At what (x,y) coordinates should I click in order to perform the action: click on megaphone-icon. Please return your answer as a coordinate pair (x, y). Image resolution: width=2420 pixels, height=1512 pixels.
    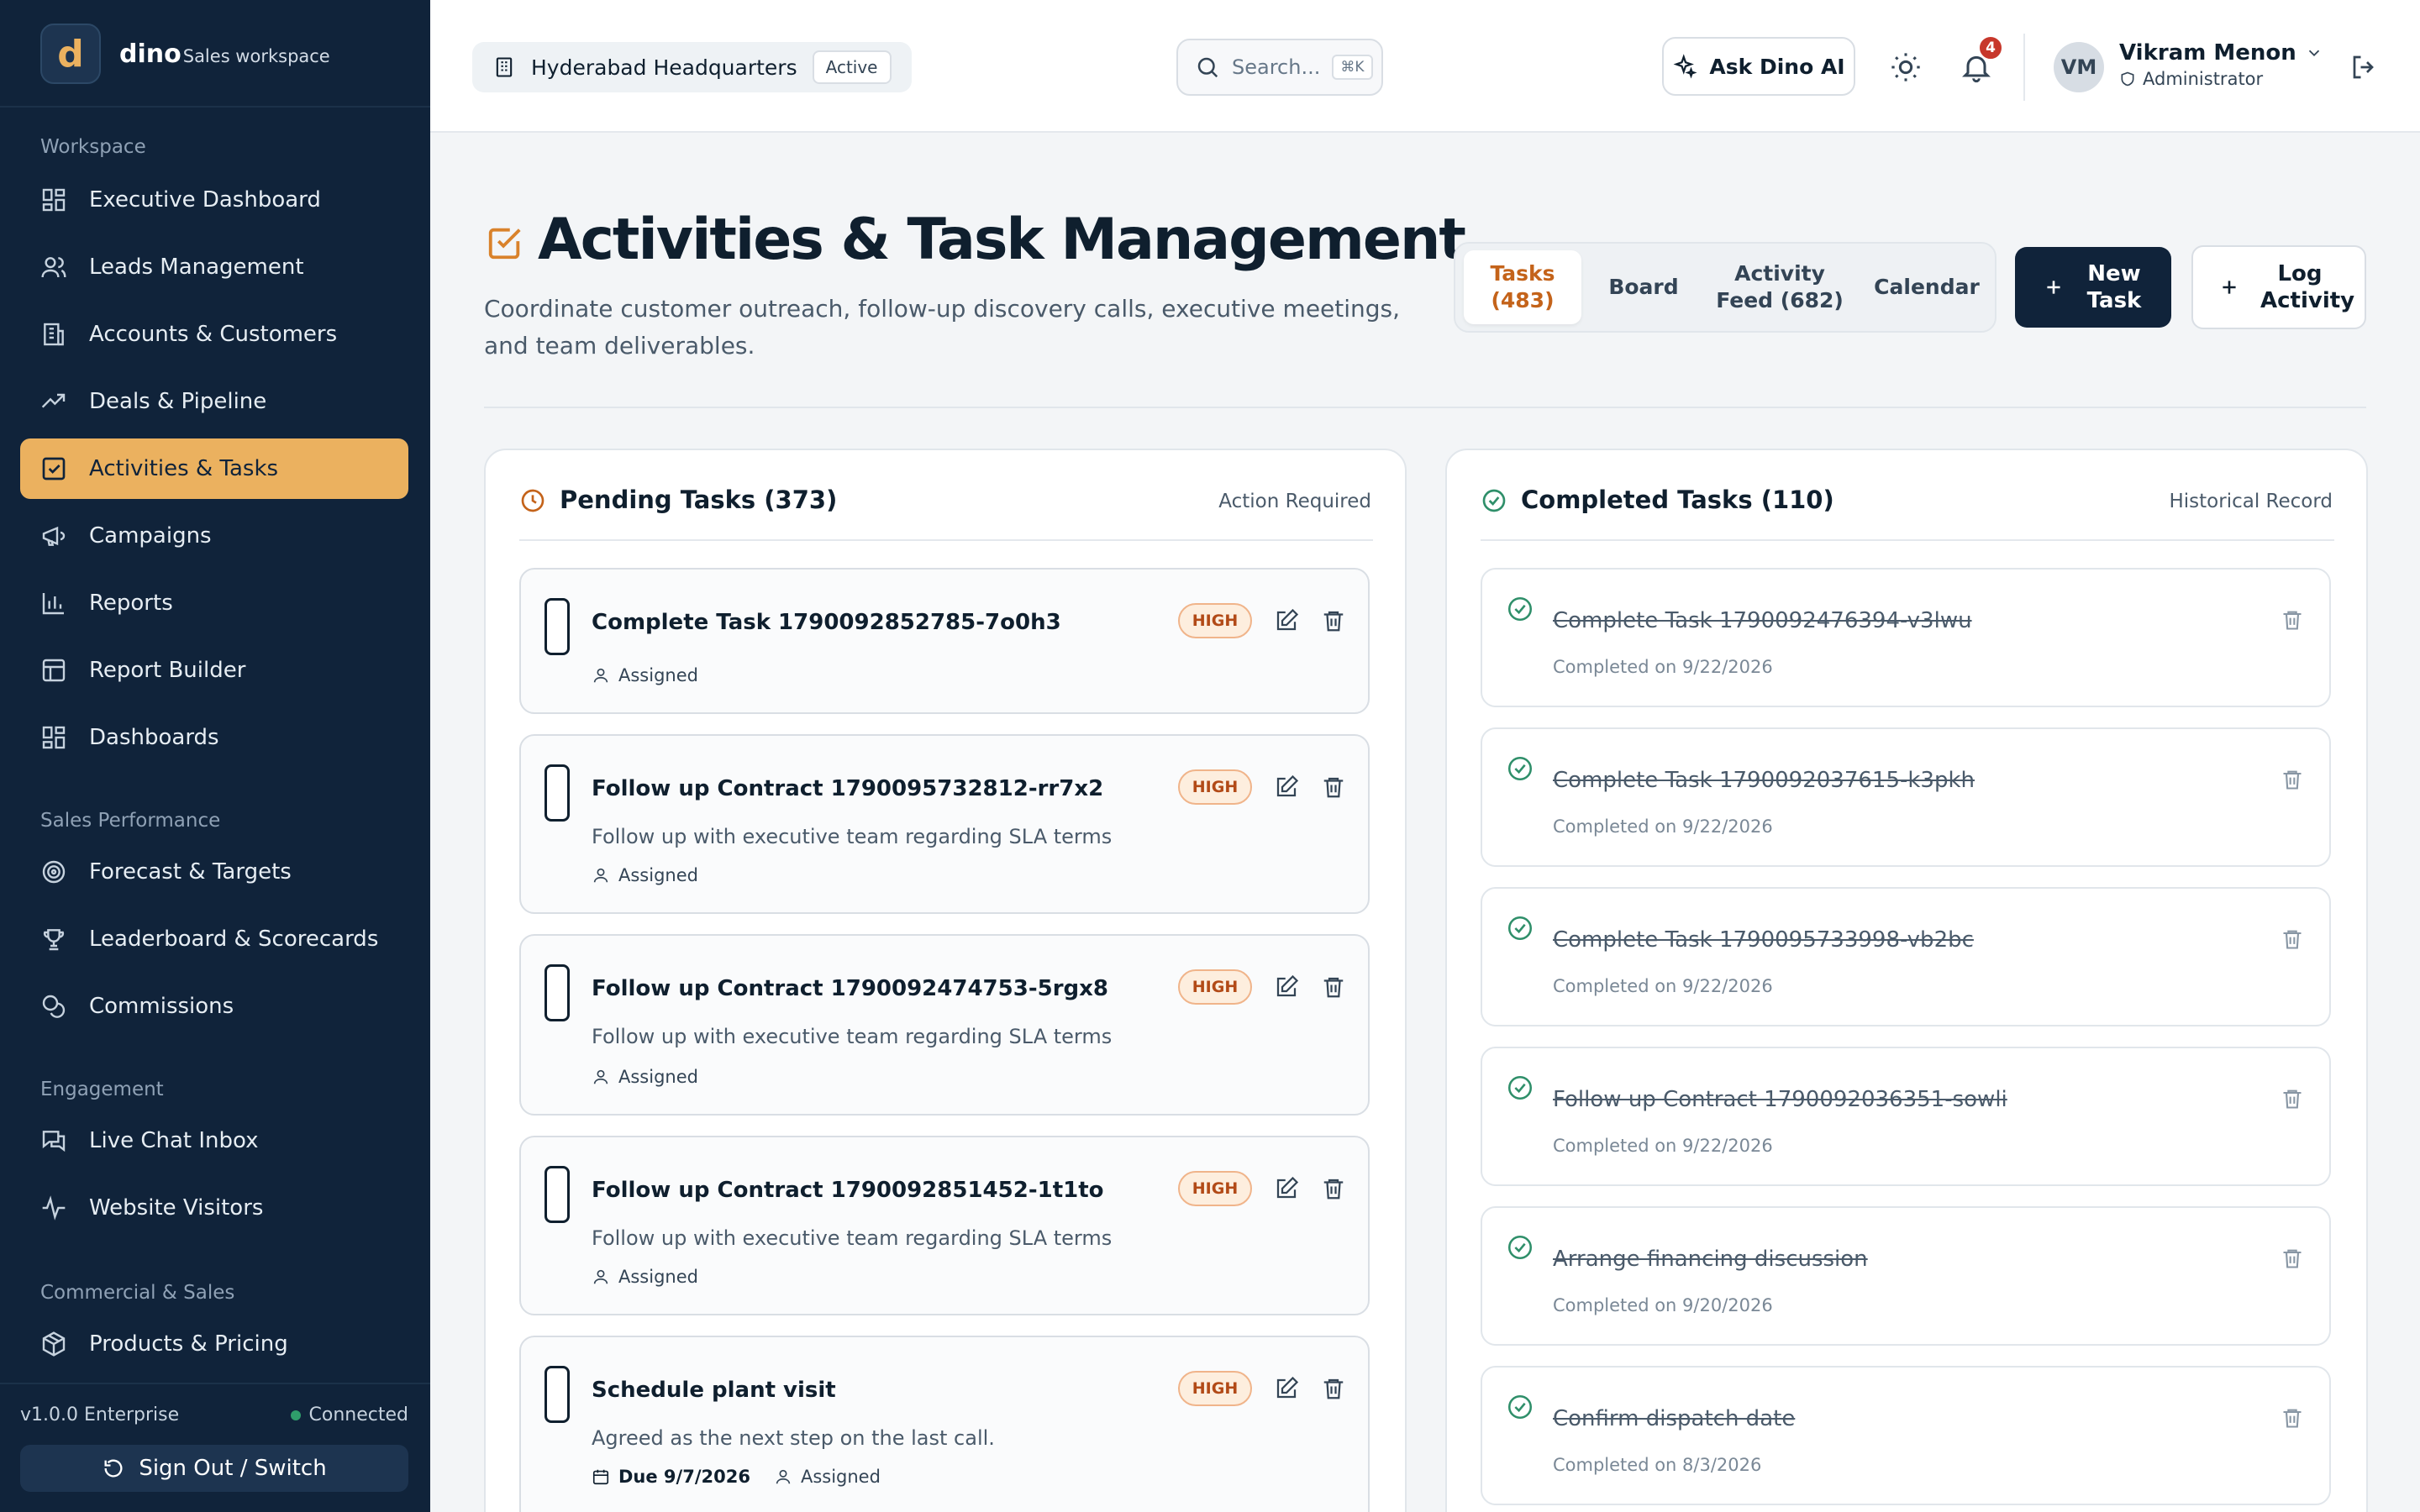
    Looking at the image, I should click on (54, 536).